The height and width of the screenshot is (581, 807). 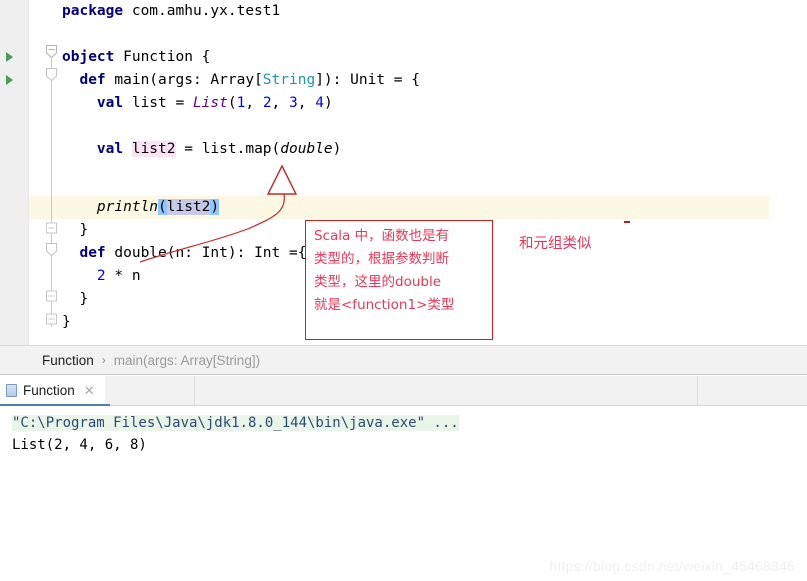 What do you see at coordinates (293, 103) in the screenshot?
I see `code-token: 3` at bounding box center [293, 103].